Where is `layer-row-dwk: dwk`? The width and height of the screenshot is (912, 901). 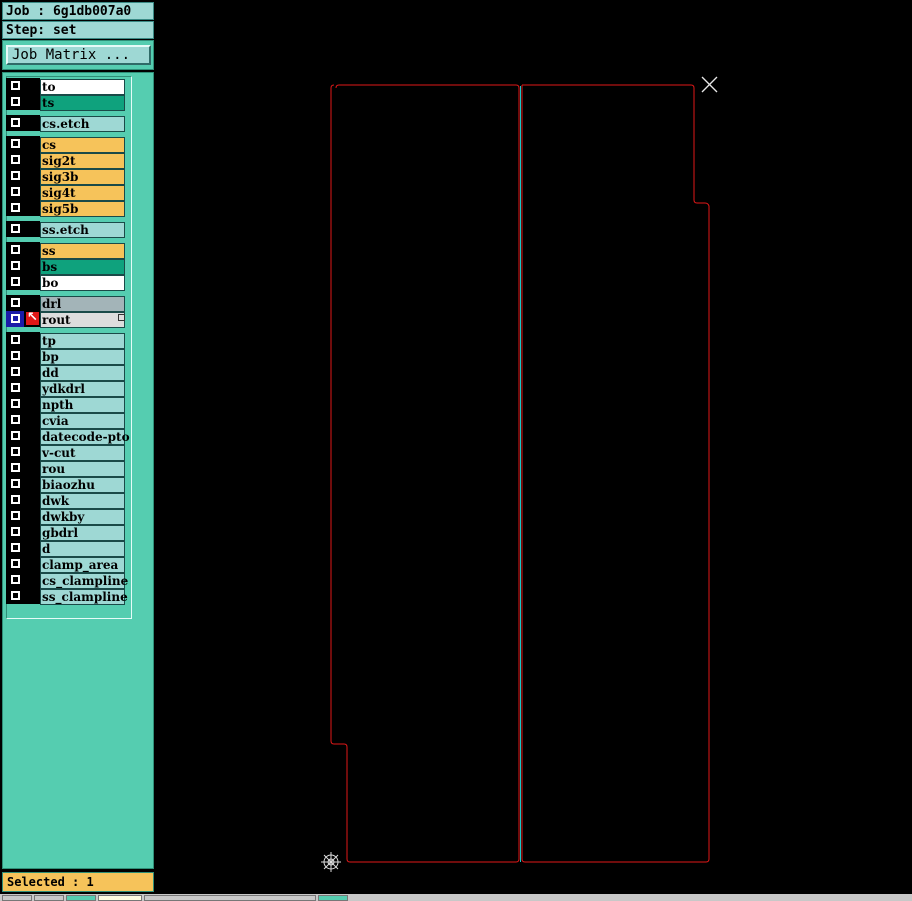
layer-row-dwk: dwk is located at coordinates (67, 500).